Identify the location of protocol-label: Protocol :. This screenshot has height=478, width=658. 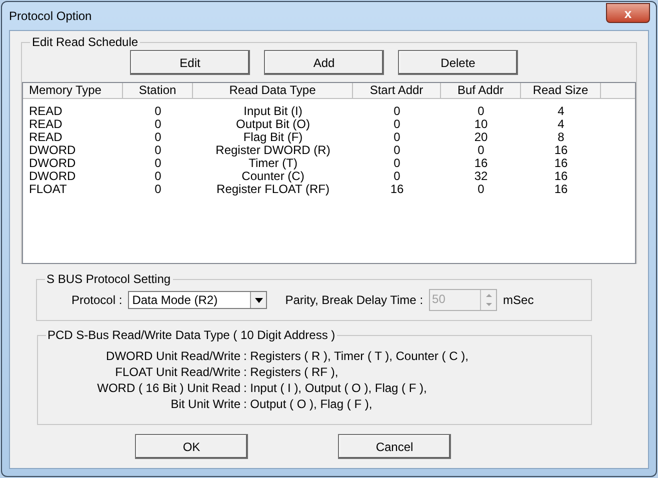
(97, 300).